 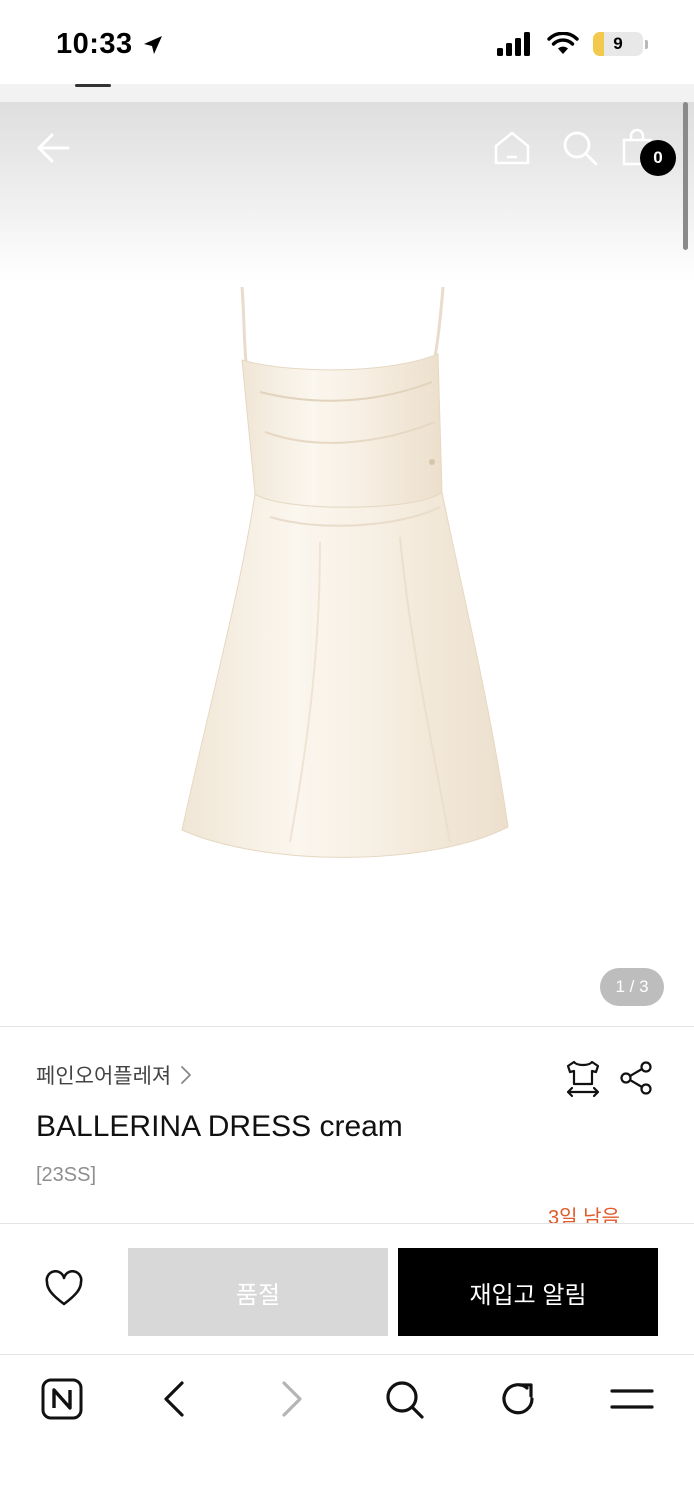 I want to click on scrollbar, so click(x=685, y=176).